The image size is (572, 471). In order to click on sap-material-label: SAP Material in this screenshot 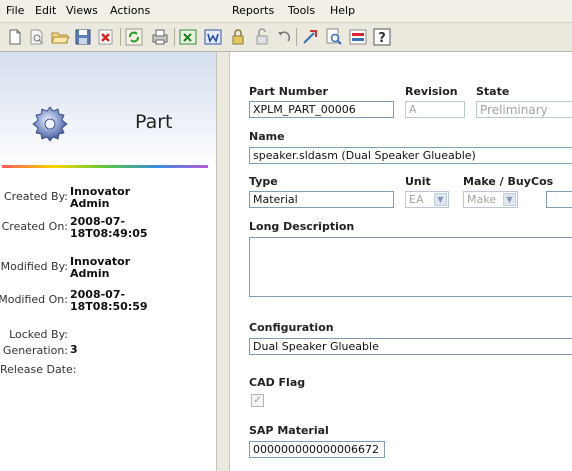, I will do `click(289, 430)`.